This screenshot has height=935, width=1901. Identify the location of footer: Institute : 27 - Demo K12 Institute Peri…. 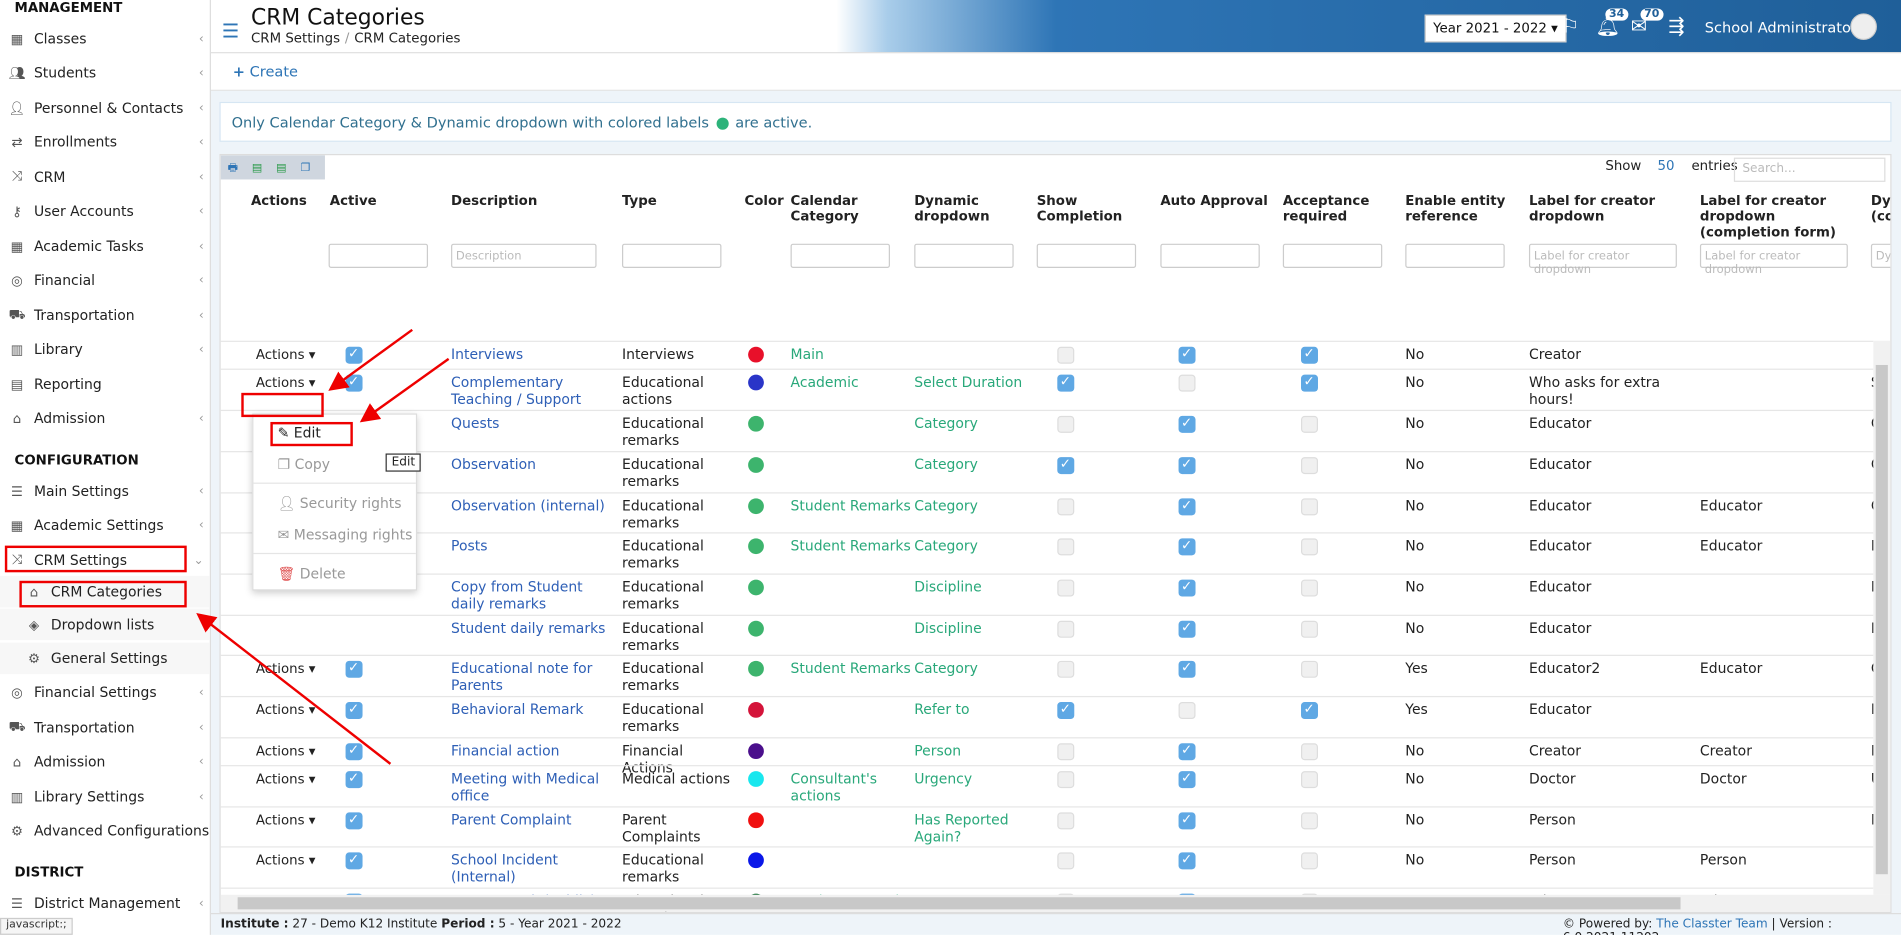
(1055, 924).